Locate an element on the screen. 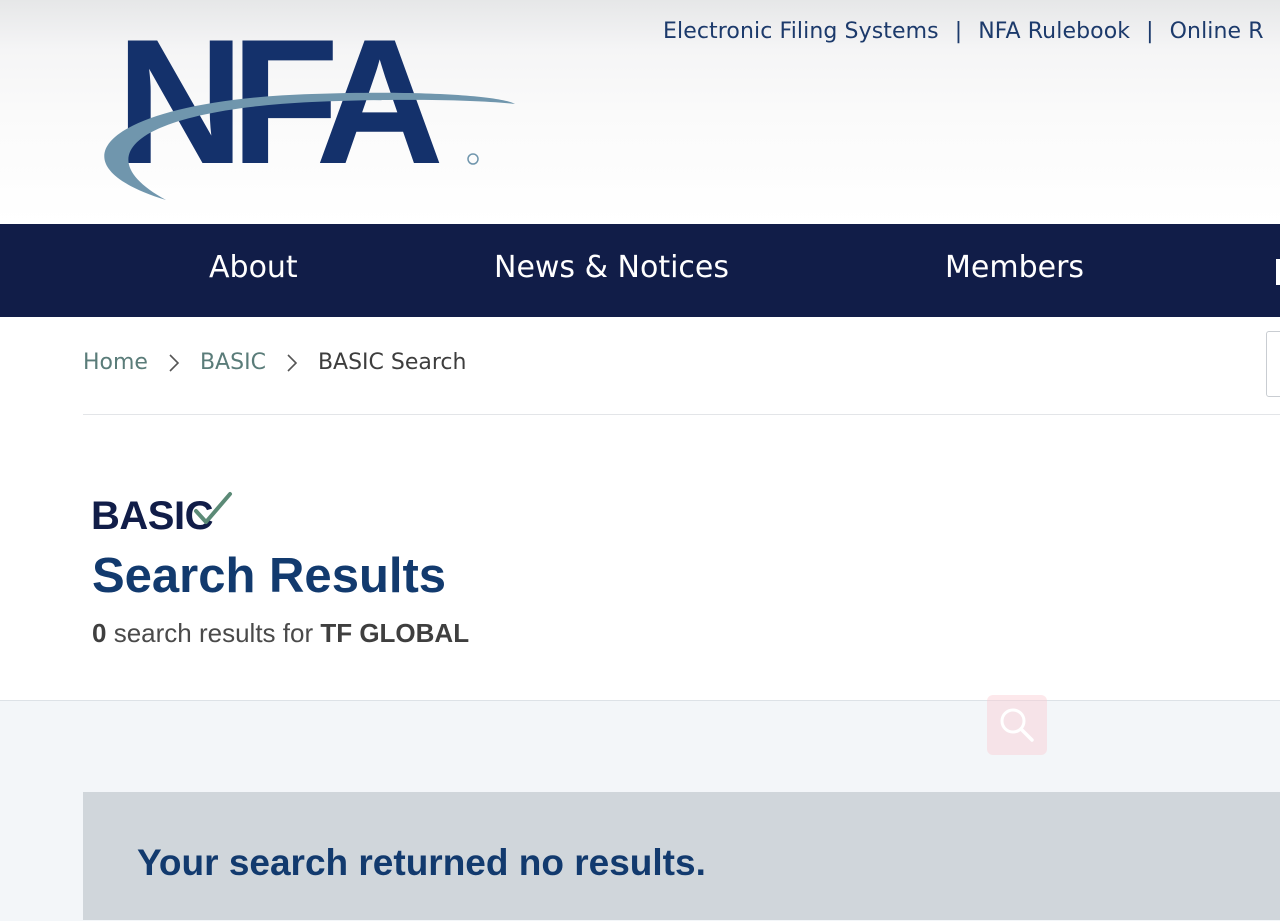 The image size is (1280, 921). search-button is located at coordinates (1017, 725).